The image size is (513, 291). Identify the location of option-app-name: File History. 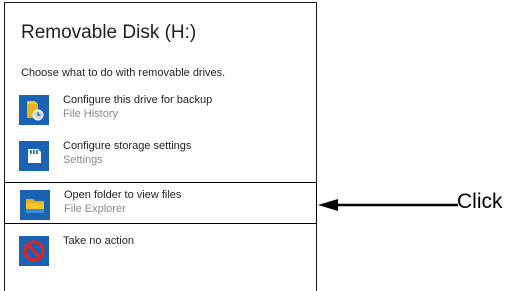
(91, 114).